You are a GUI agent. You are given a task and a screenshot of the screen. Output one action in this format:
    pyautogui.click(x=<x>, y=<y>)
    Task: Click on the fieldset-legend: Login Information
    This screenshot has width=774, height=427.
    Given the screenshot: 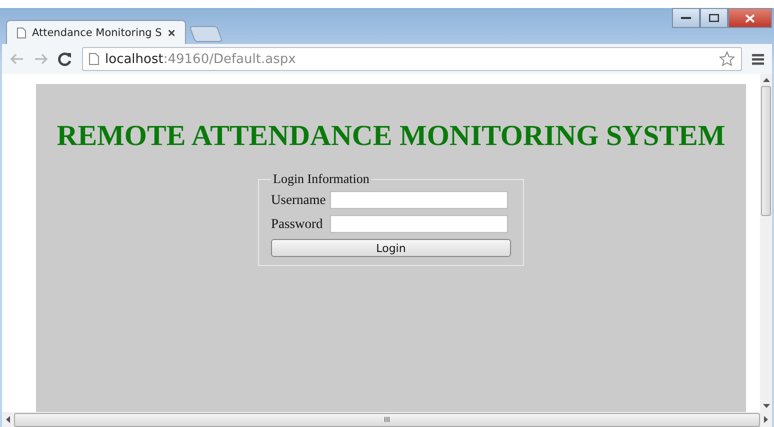 What is the action you would take?
    pyautogui.click(x=321, y=179)
    